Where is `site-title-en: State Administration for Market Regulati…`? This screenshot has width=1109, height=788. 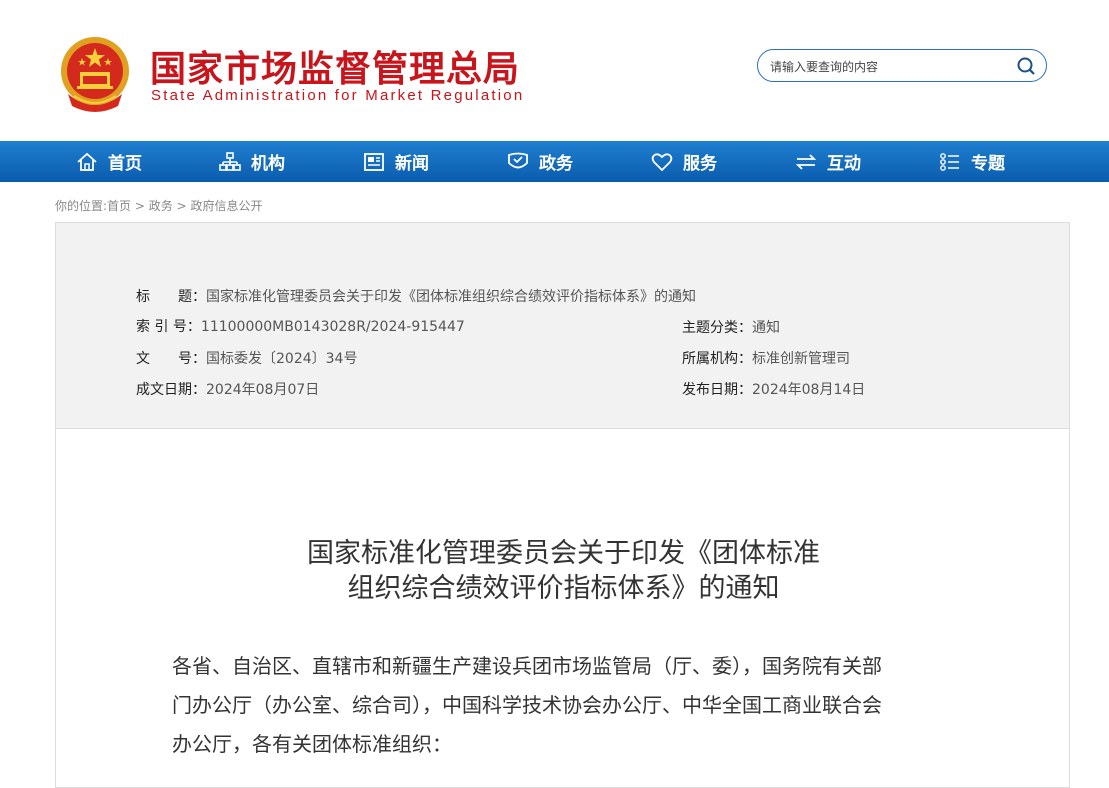
site-title-en: State Administration for Market Regulati… is located at coordinates (337, 95).